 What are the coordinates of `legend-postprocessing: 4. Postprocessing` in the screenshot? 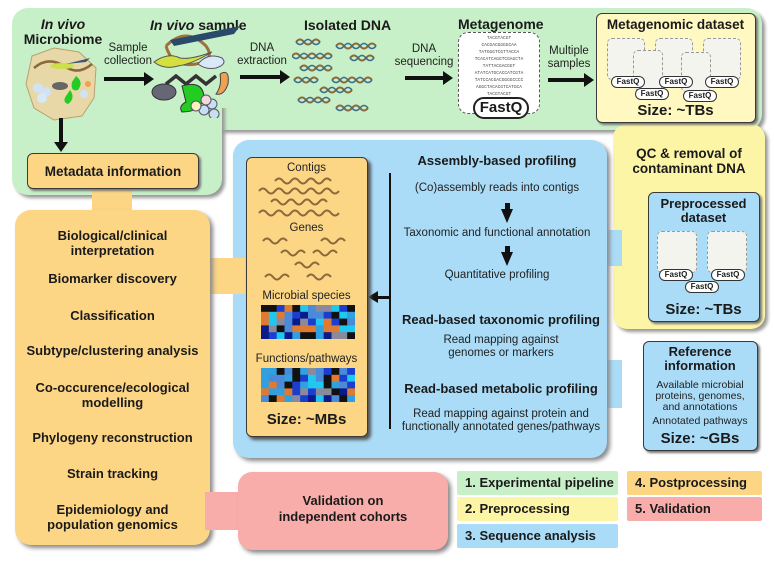 It's located at (694, 483).